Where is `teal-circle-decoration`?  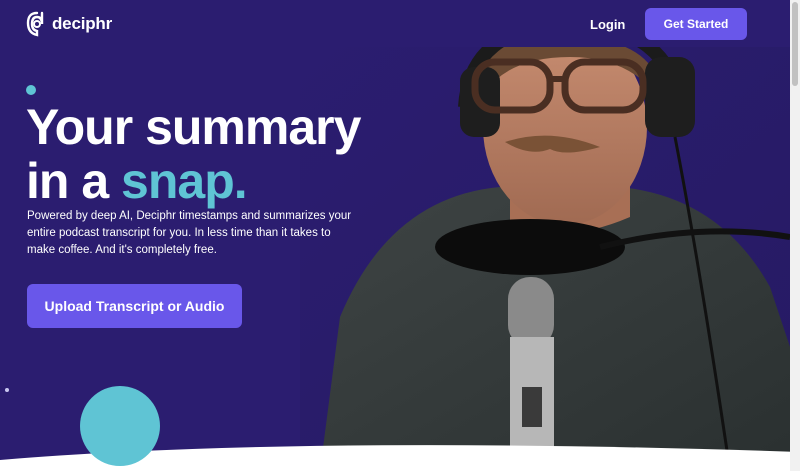
teal-circle-decoration is located at coordinates (120, 426).